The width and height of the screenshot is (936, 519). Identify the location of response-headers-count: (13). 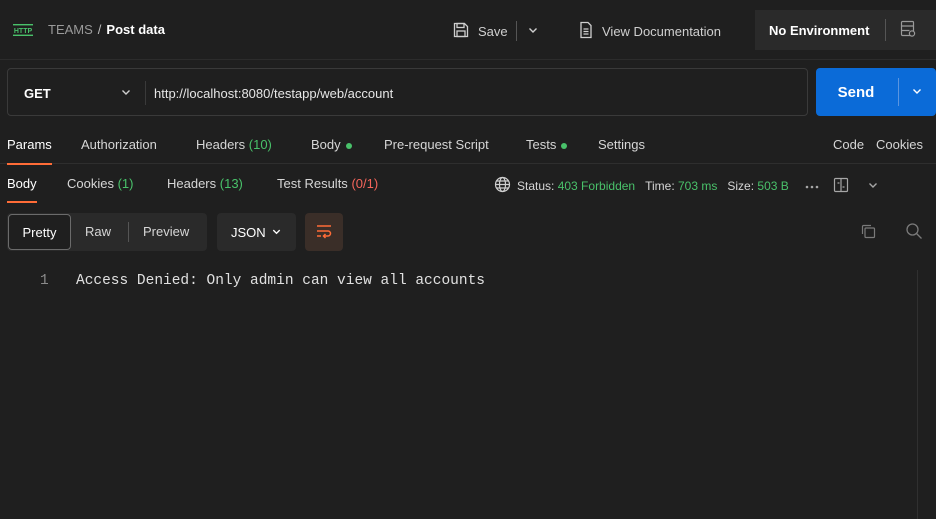
(231, 183).